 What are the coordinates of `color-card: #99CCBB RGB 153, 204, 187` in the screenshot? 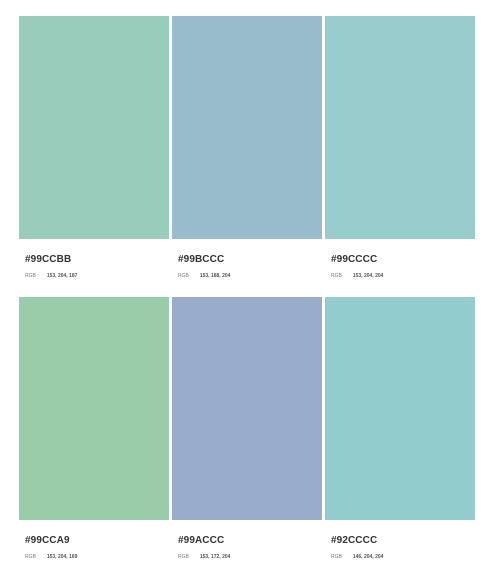 It's located at (94, 147).